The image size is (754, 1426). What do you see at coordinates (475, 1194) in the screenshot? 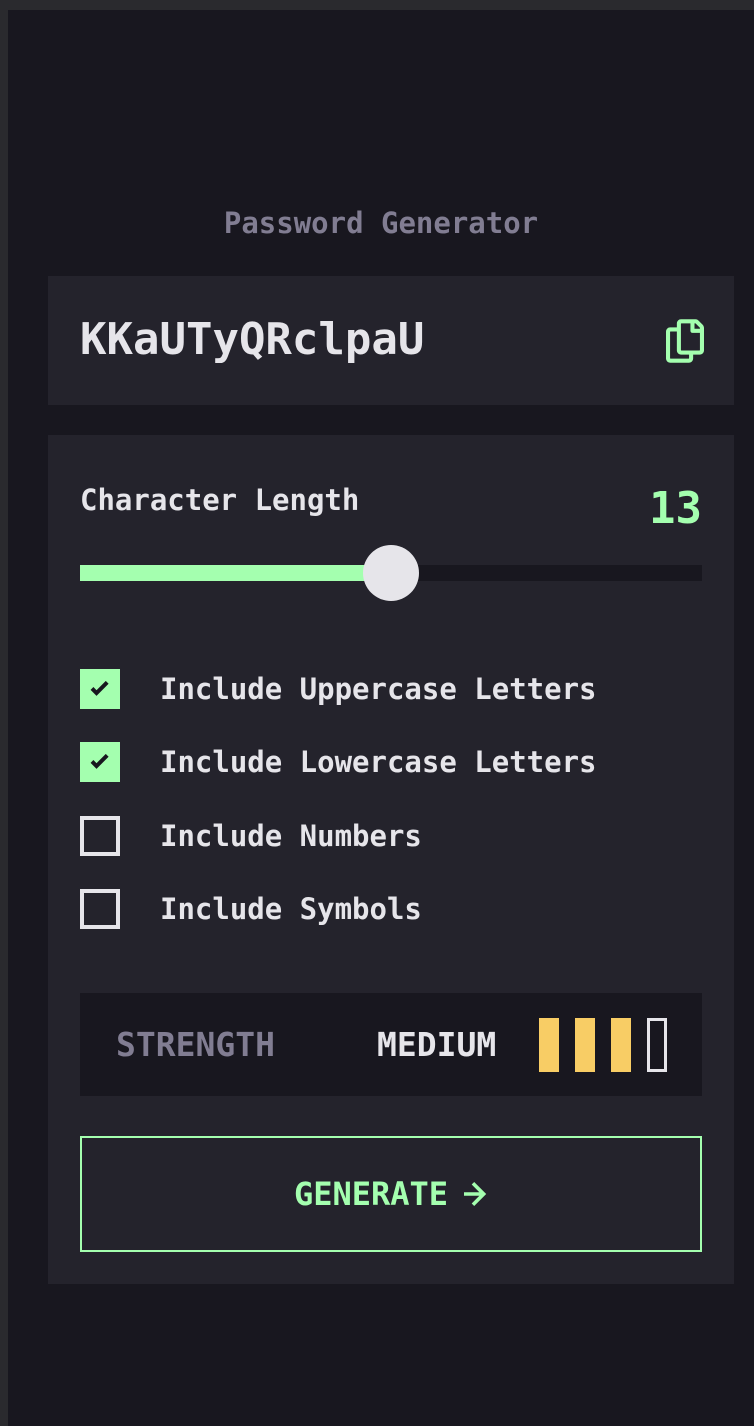
I see `arrow-right-icon` at bounding box center [475, 1194].